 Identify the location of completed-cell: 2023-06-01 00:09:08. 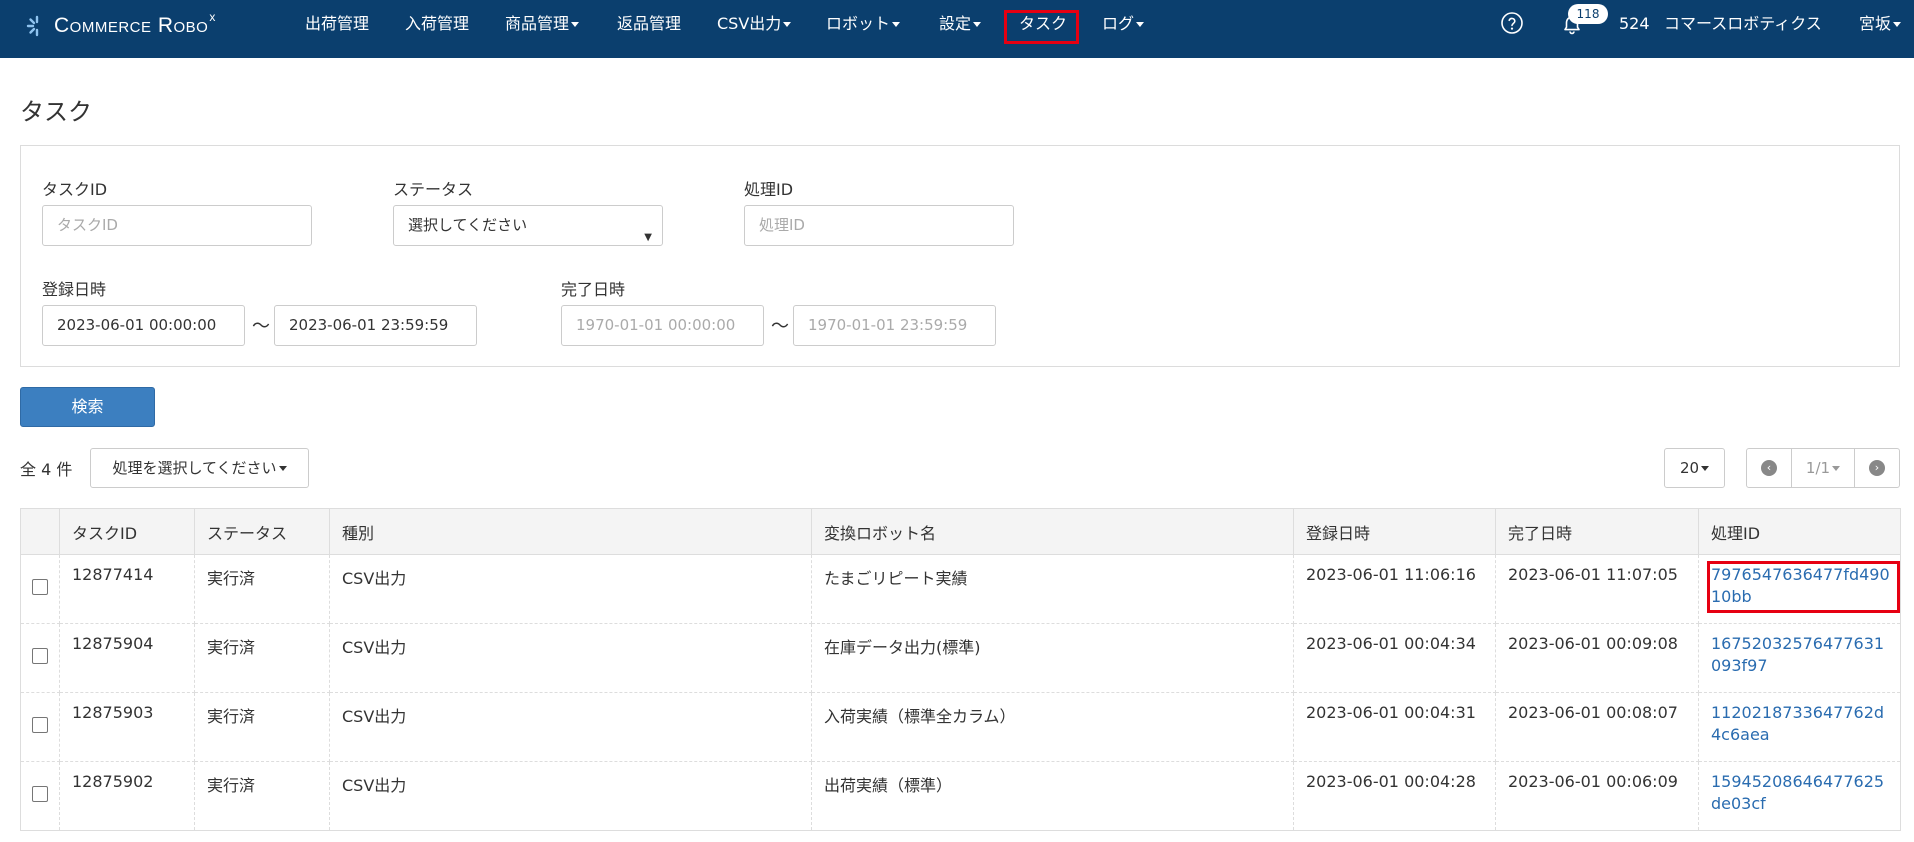
(1597, 658).